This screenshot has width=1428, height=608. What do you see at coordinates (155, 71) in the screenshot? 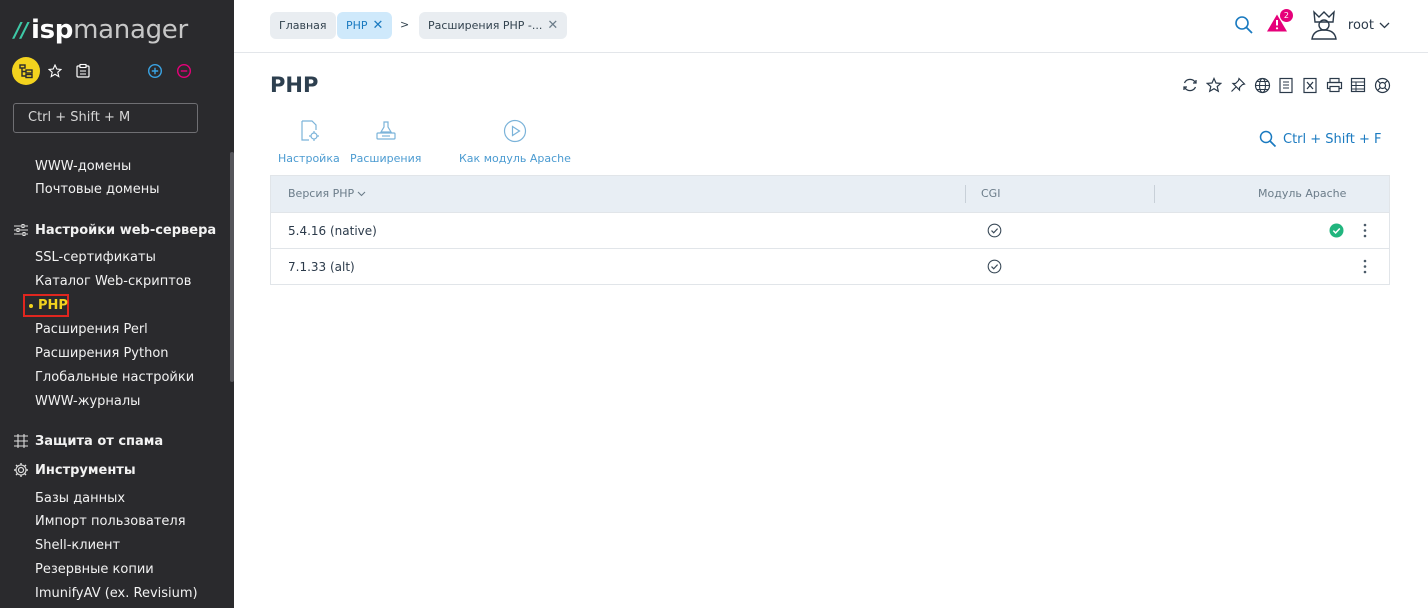
I see `expand-all-icon` at bounding box center [155, 71].